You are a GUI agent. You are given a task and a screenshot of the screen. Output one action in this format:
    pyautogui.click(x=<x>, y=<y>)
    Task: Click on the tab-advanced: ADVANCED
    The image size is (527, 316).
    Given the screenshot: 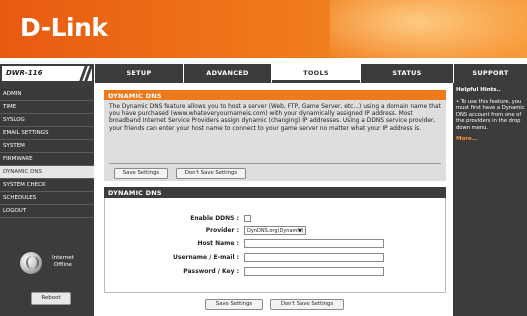 What is the action you would take?
    pyautogui.click(x=227, y=73)
    